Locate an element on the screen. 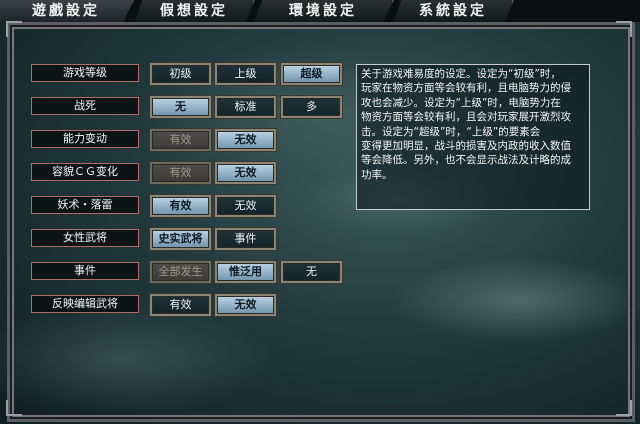 The image size is (640, 424). tab-bar: 遊戲設定 假想設定 環境設定 系統設定 is located at coordinates (320, 11).